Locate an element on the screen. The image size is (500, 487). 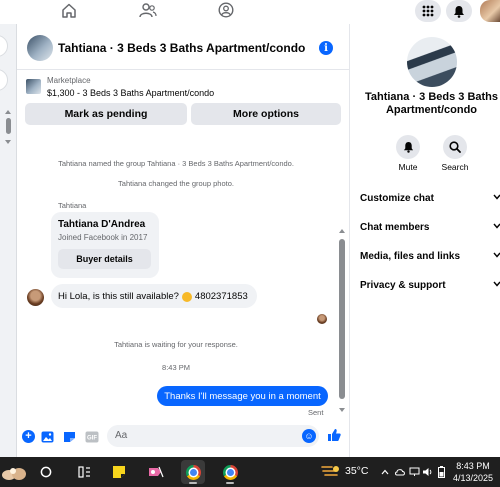
running-indicator is located at coordinates (230, 483).